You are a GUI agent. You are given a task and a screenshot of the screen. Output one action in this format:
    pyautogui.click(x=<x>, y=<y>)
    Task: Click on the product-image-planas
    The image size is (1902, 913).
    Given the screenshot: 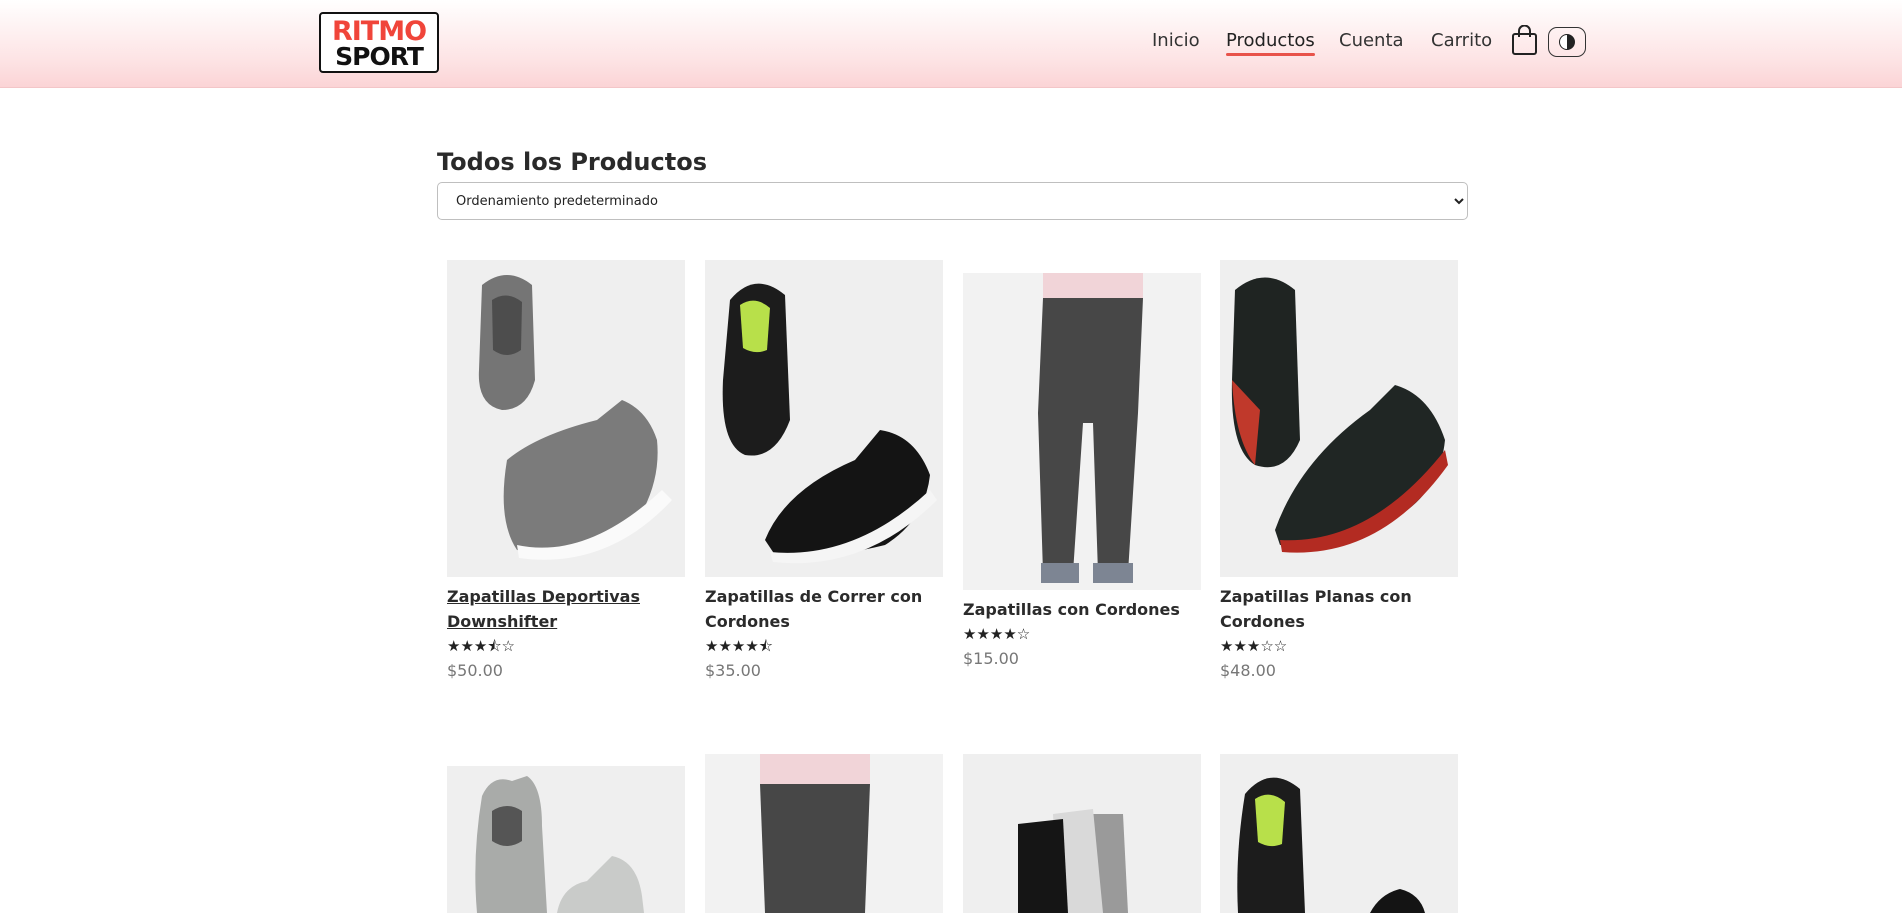 What is the action you would take?
    pyautogui.click(x=1339, y=418)
    